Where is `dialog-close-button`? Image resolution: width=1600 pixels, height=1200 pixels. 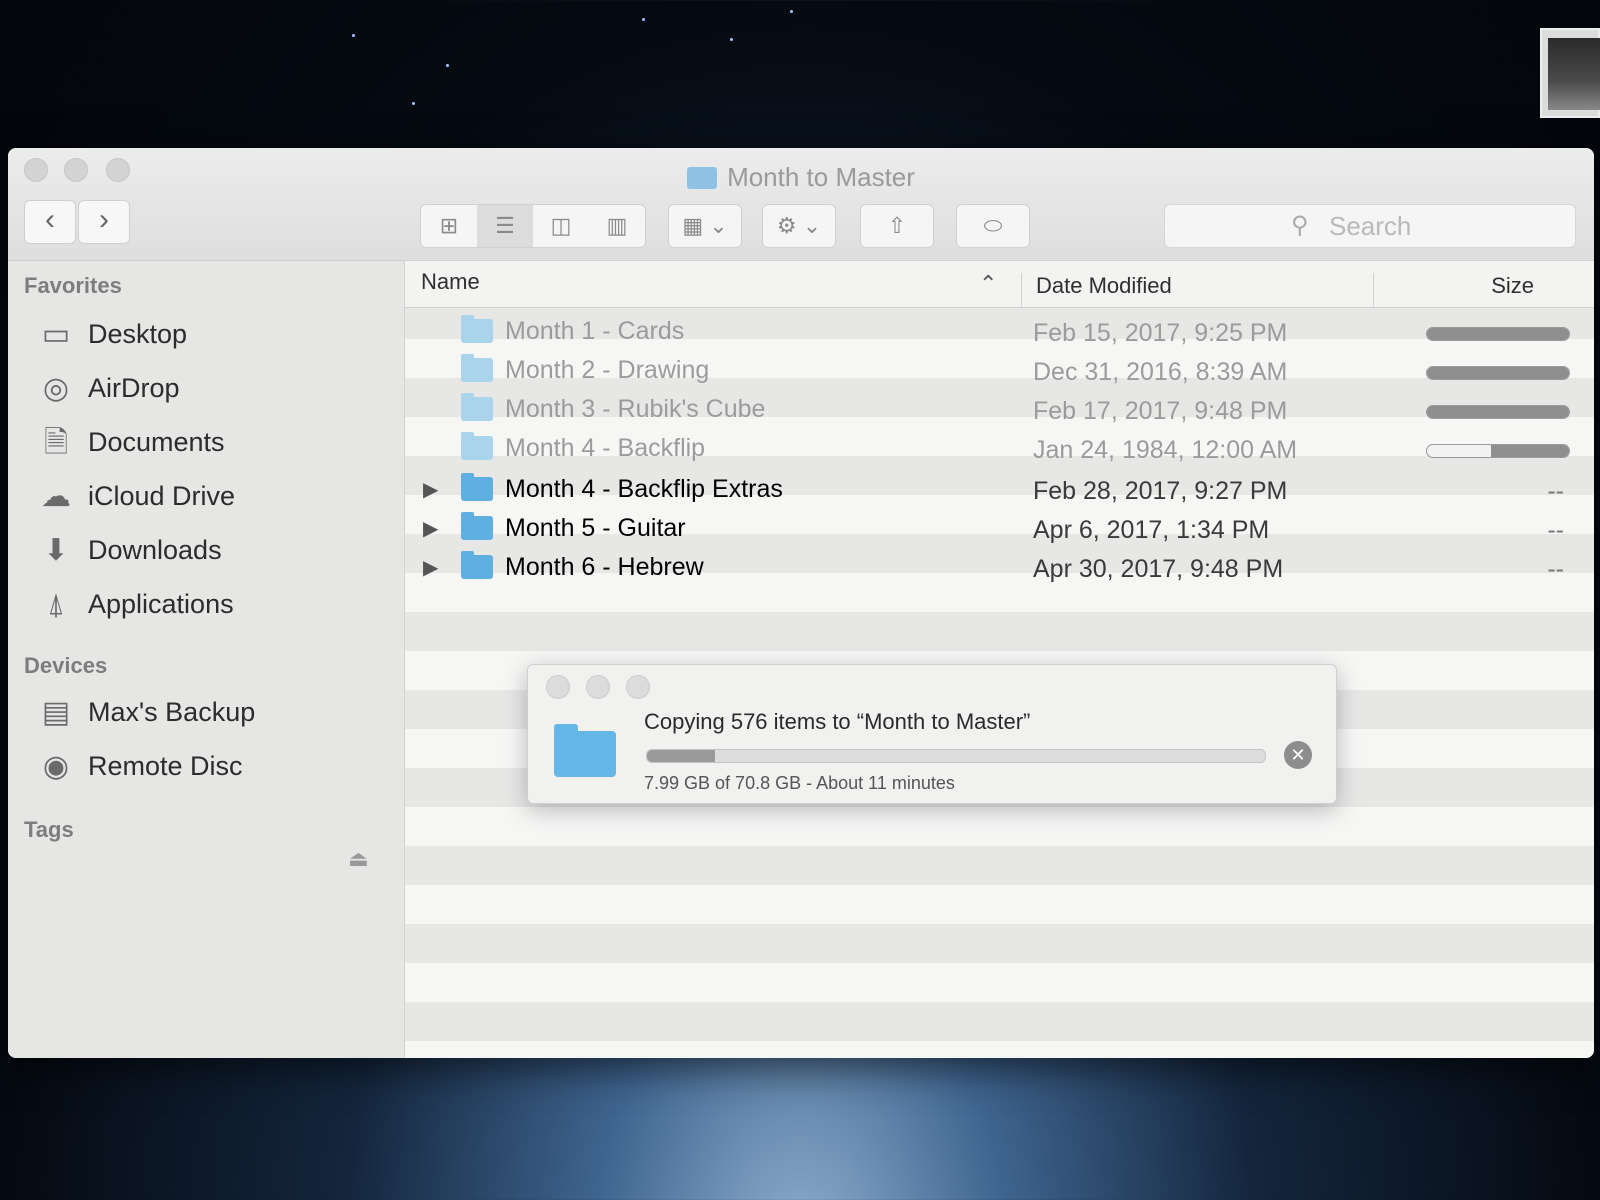
dialog-close-button is located at coordinates (558, 687).